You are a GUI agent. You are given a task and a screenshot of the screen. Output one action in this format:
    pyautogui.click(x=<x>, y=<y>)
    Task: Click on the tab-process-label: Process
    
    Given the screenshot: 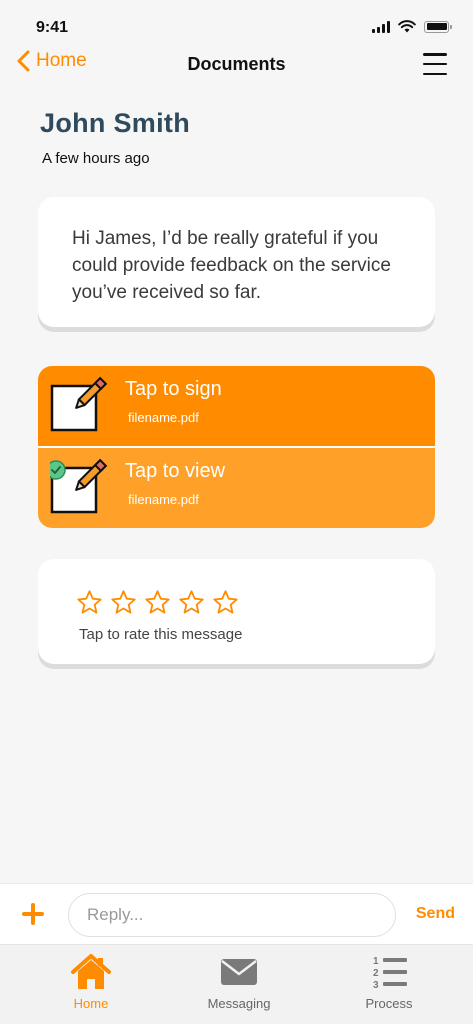 What is the action you would take?
    pyautogui.click(x=389, y=1003)
    